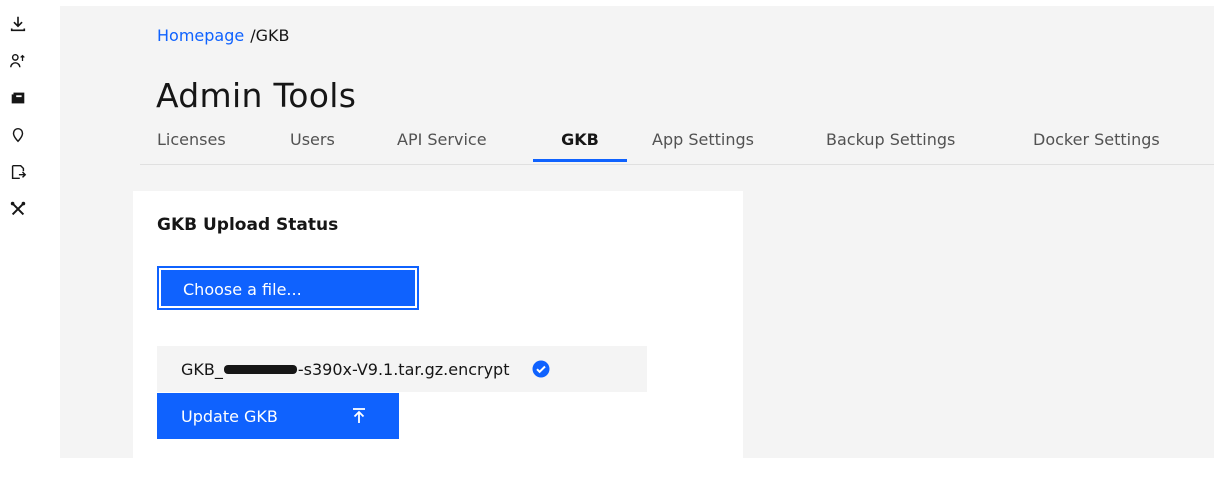  I want to click on update-gkb-button: Update GKB, so click(278, 416).